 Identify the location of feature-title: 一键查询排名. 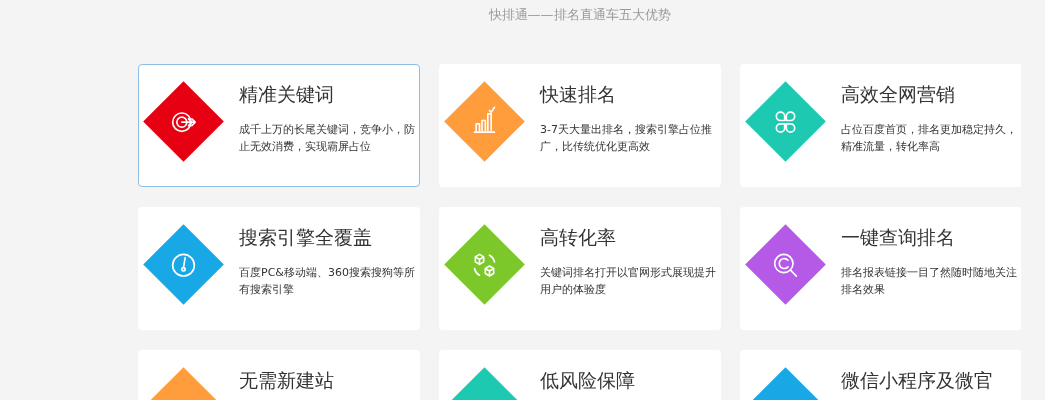
(898, 237).